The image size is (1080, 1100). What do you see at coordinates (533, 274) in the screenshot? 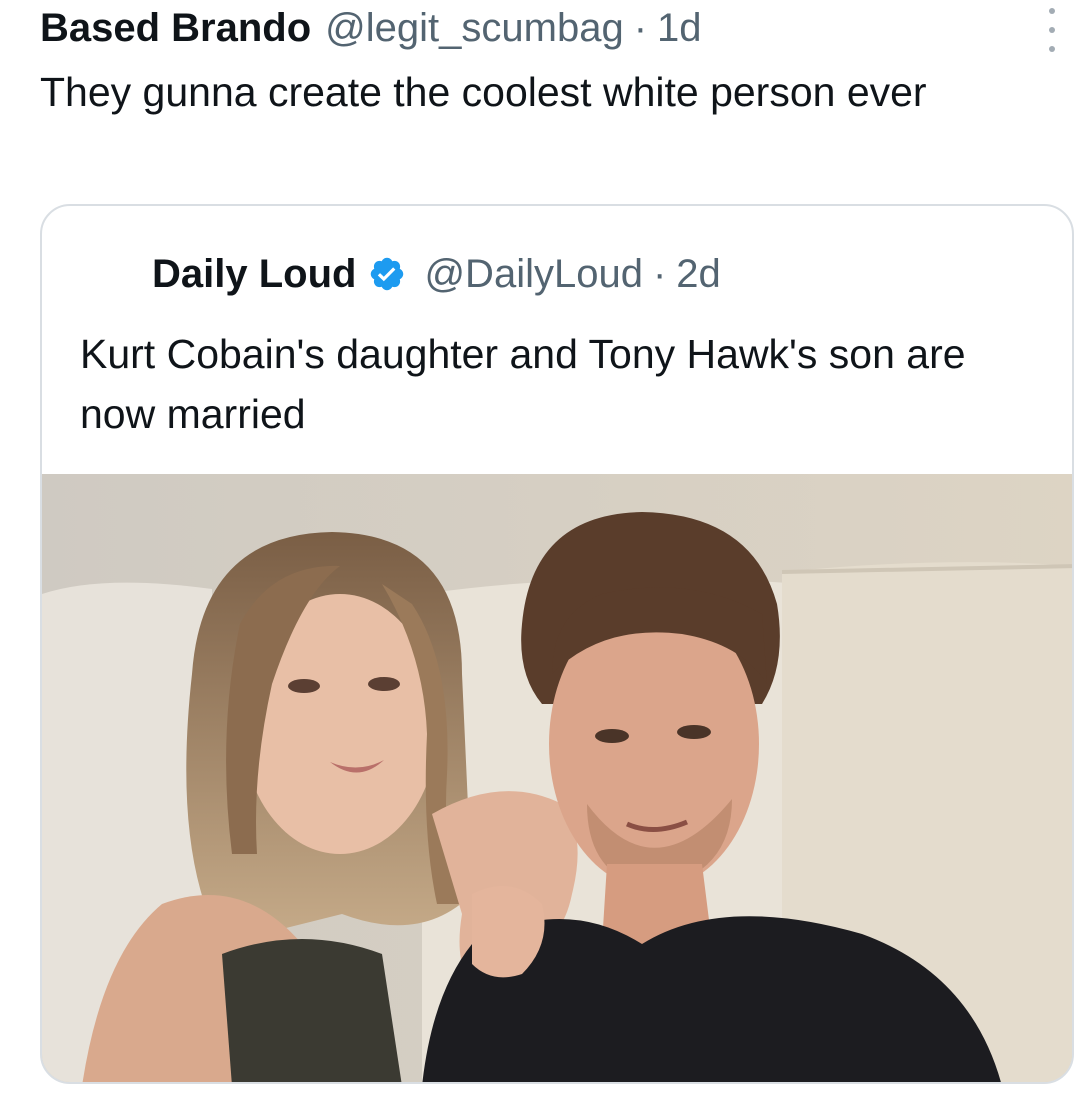
I see `quoted-handle: @DailyLoud` at bounding box center [533, 274].